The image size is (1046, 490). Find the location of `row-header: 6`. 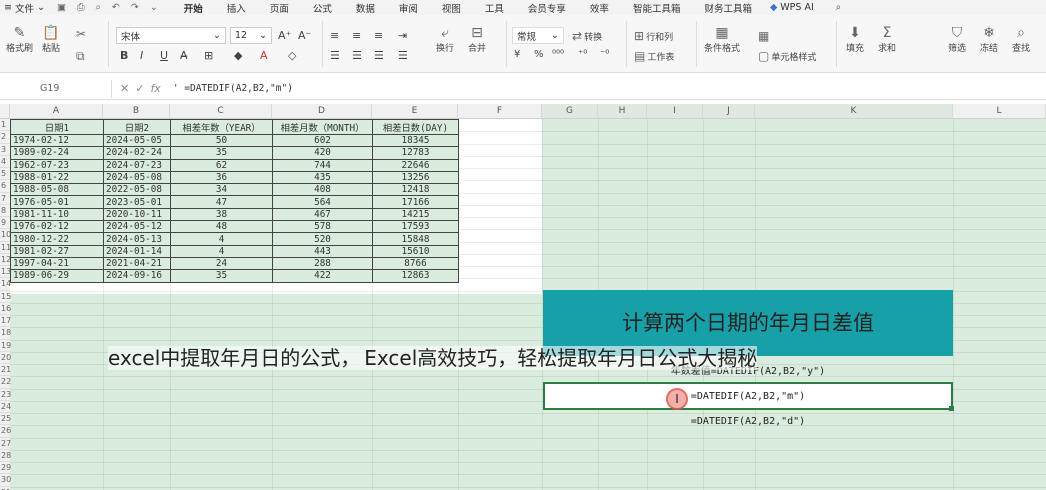

row-header: 6 is located at coordinates (5, 186).